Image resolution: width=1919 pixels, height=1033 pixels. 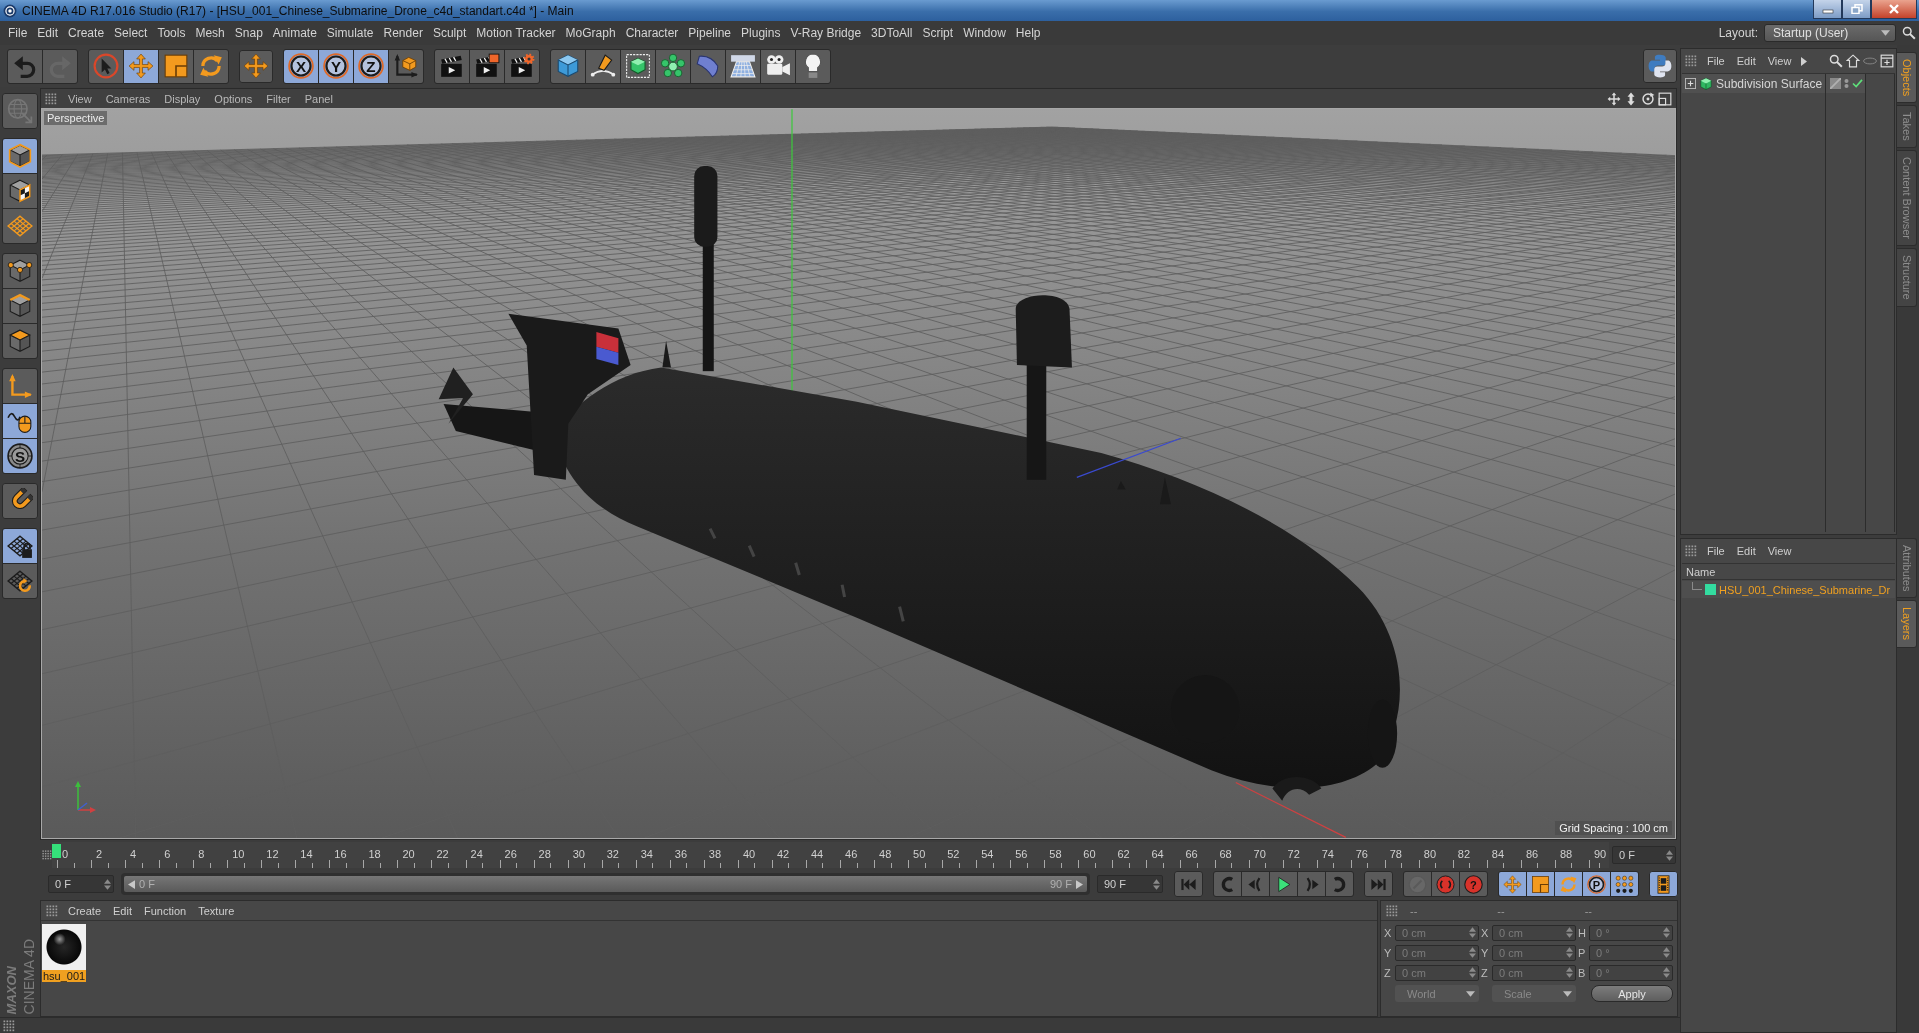 What do you see at coordinates (1907, 624) in the screenshot?
I see `panel-tab: Layers` at bounding box center [1907, 624].